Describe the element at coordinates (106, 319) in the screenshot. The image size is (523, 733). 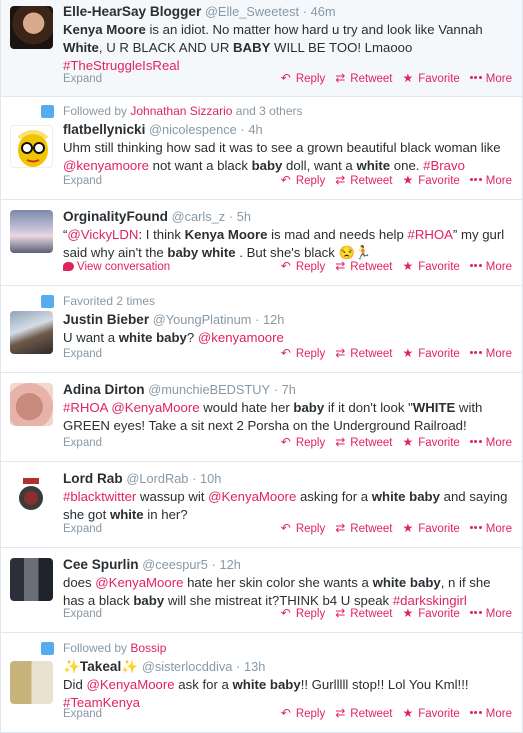
I see `author-name: Justin Bieber` at that location.